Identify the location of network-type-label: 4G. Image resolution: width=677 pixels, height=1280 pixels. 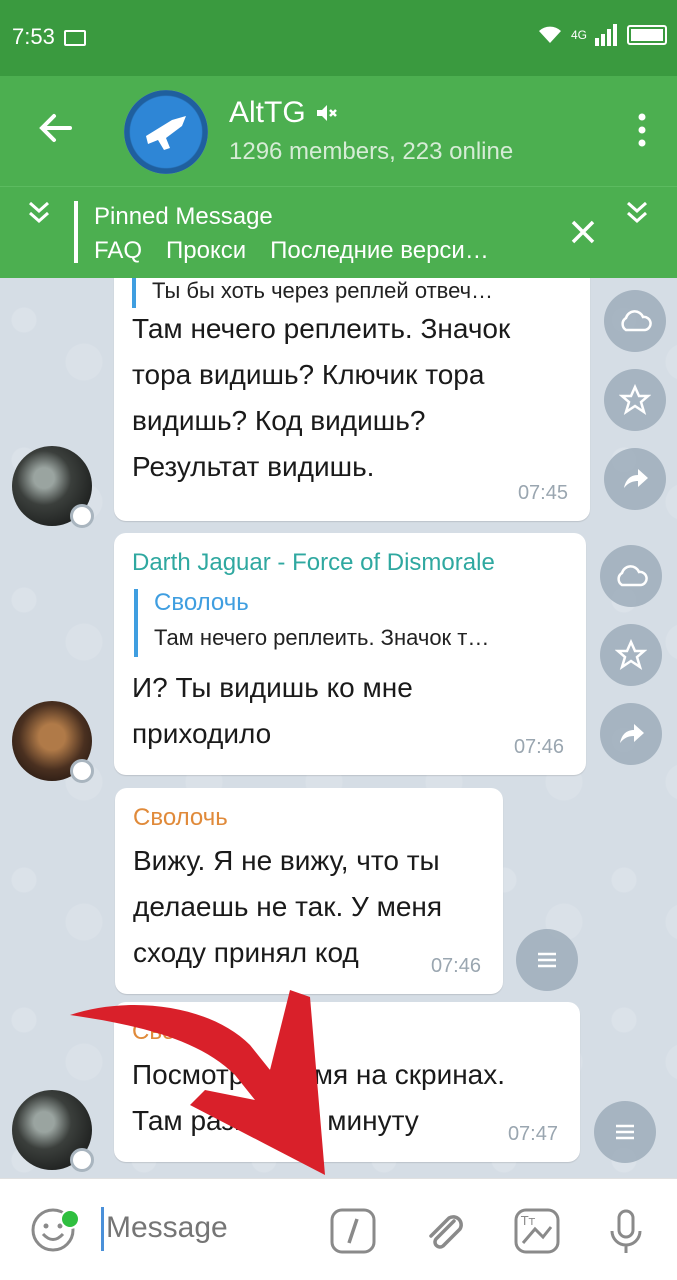
(578, 35).